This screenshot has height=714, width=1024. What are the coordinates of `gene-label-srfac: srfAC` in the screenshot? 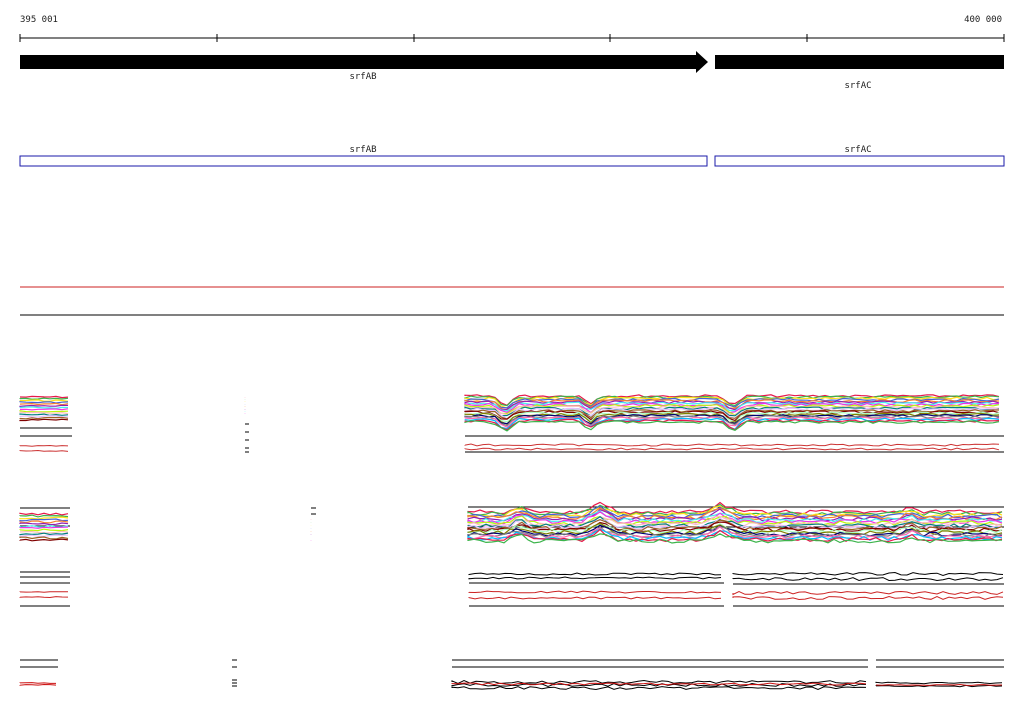 It's located at (857, 86).